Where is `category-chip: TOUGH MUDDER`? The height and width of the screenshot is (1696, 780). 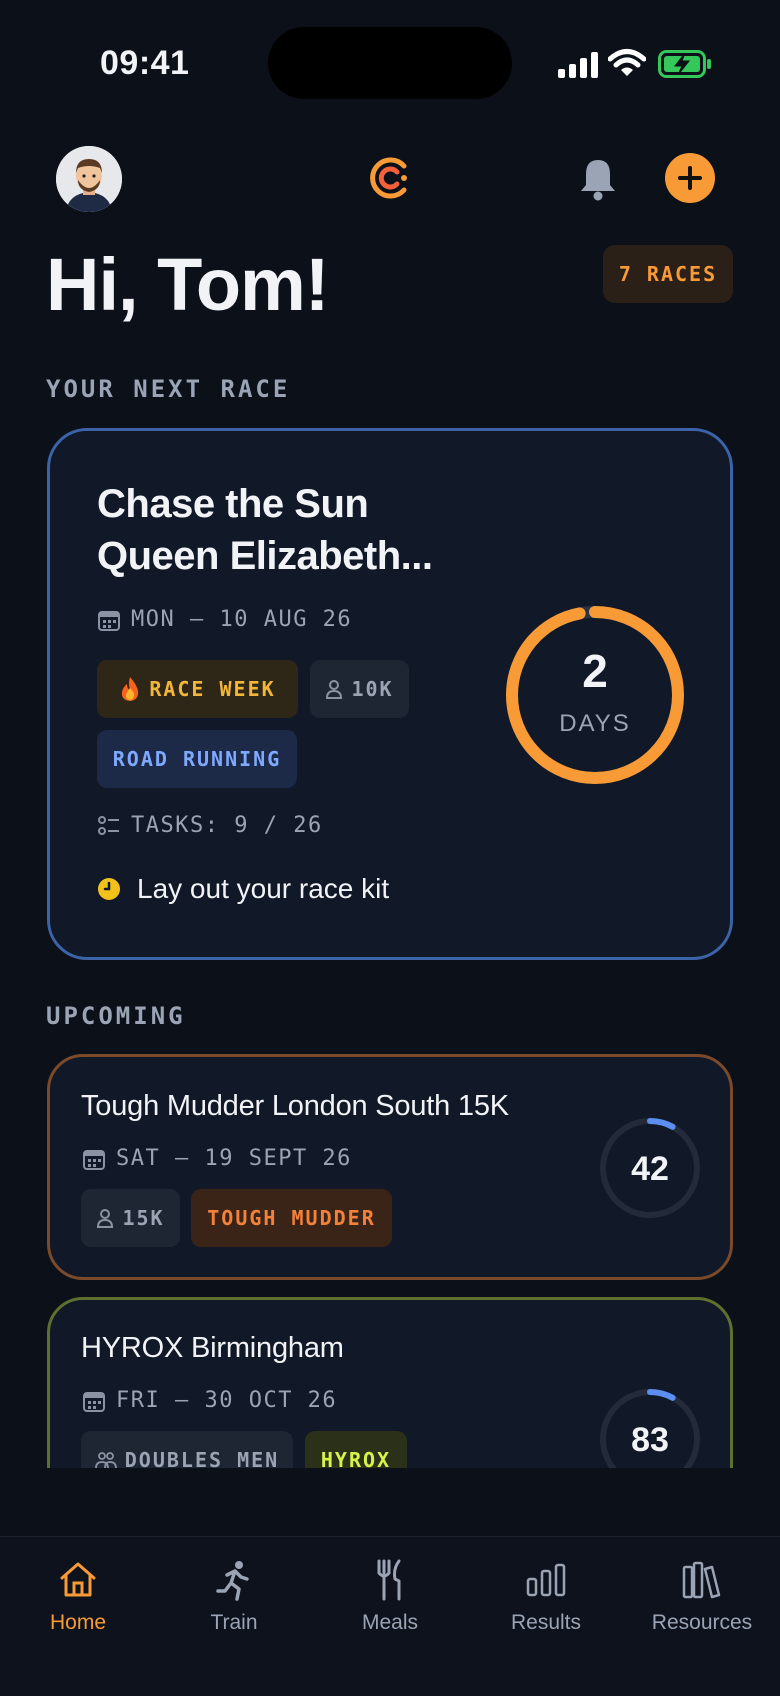 category-chip: TOUGH MUDDER is located at coordinates (291, 1218).